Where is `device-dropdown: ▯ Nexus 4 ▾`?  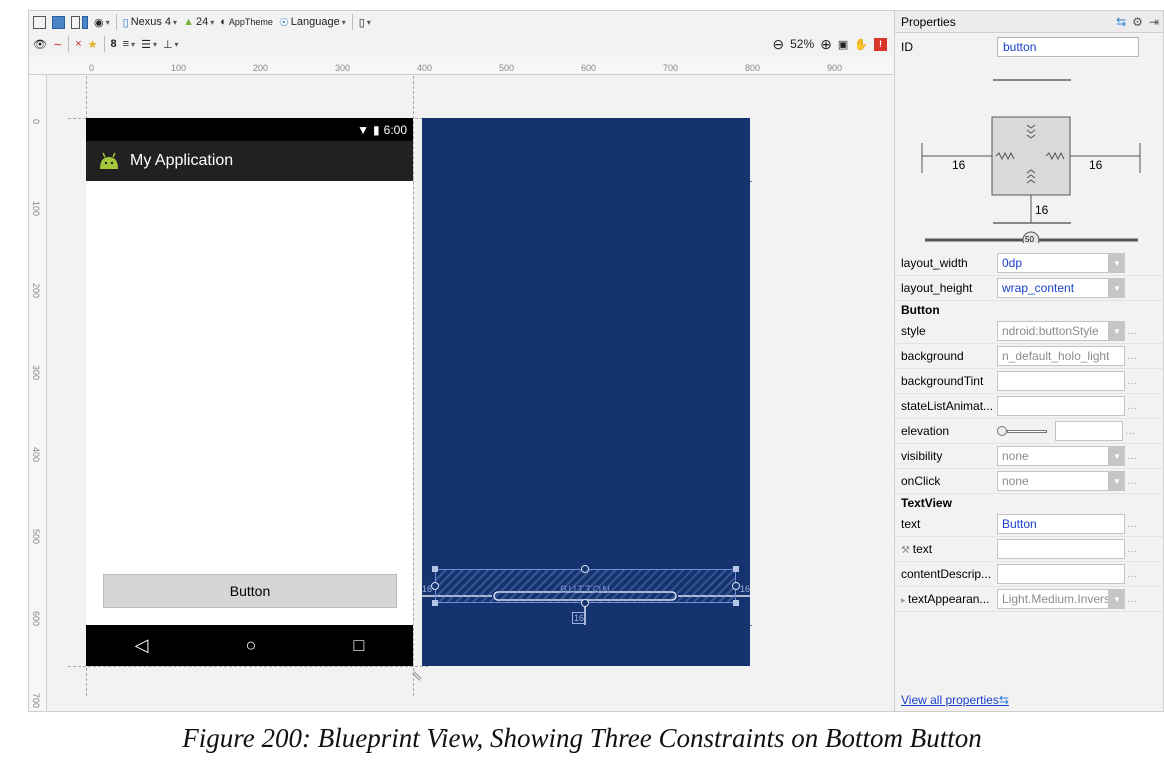 device-dropdown: ▯ Nexus 4 ▾ is located at coordinates (150, 22).